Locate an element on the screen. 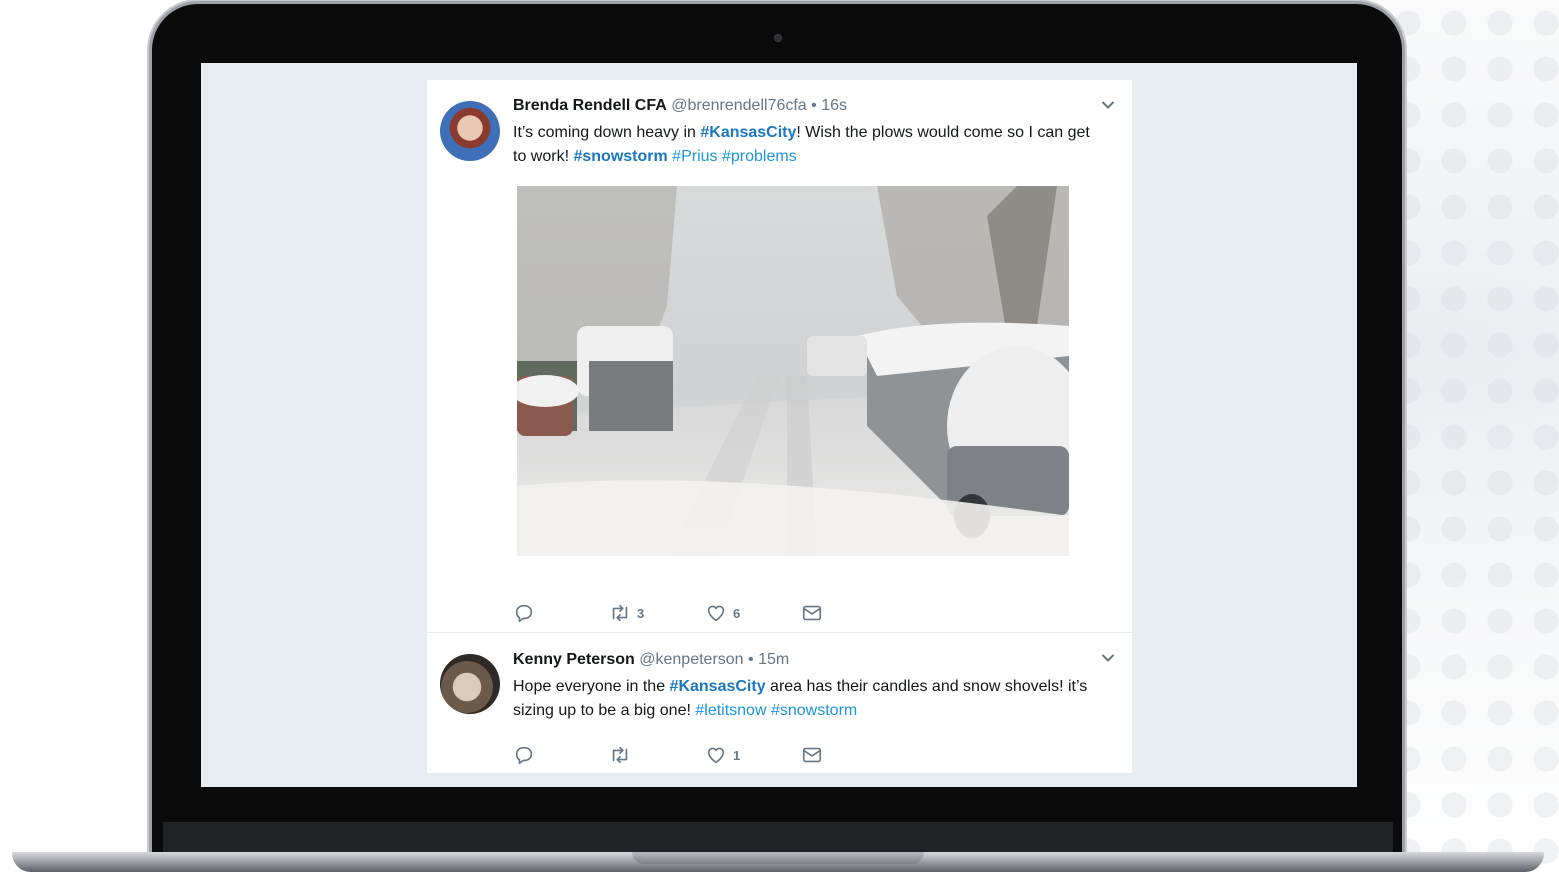  like-count: 6 is located at coordinates (737, 613).